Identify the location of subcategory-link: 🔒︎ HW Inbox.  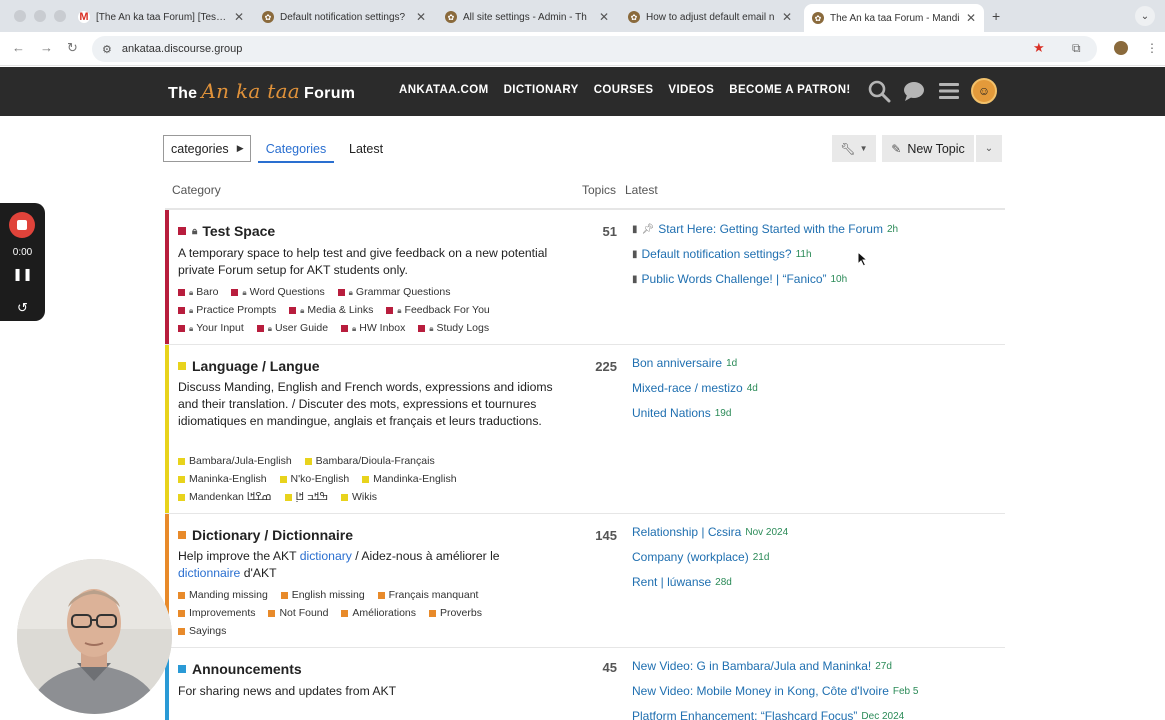
(372, 328).